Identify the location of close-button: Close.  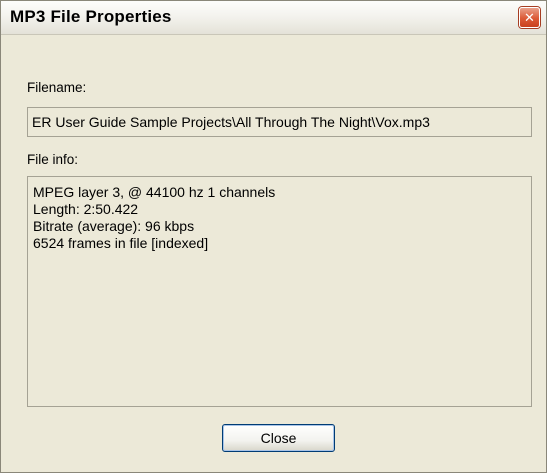
(278, 438).